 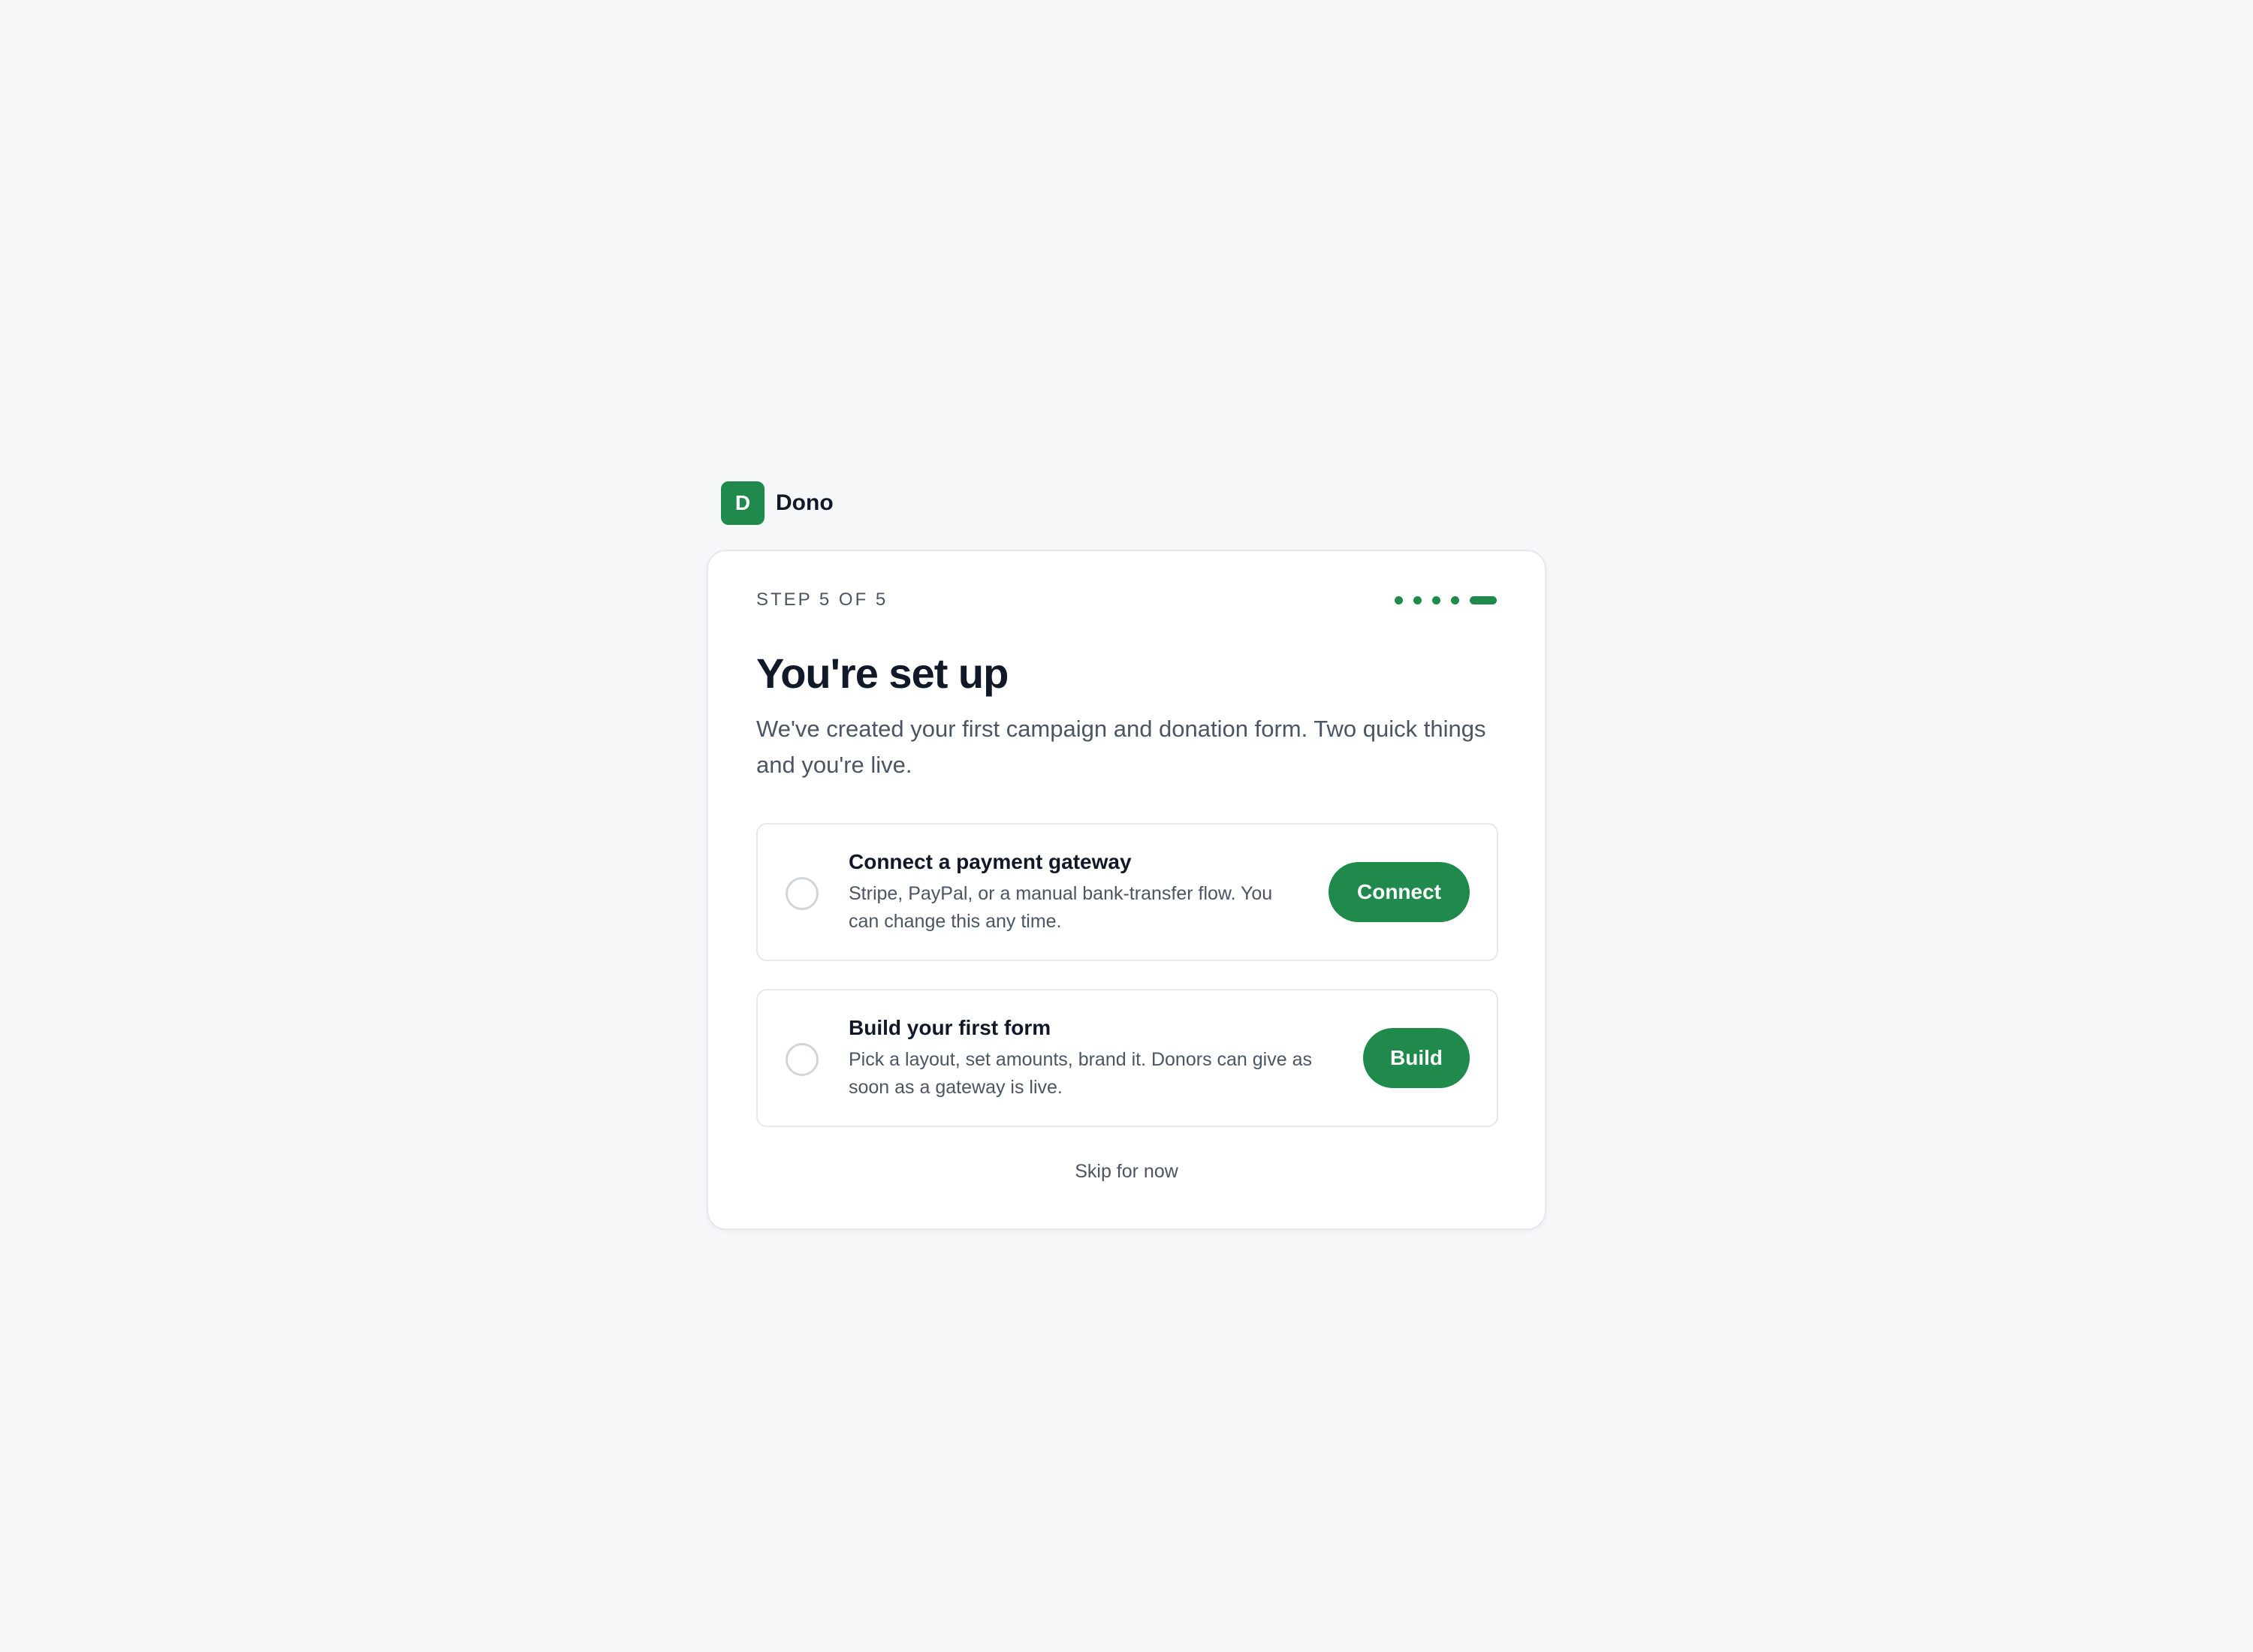 What do you see at coordinates (1446, 599) in the screenshot?
I see `progress-dots` at bounding box center [1446, 599].